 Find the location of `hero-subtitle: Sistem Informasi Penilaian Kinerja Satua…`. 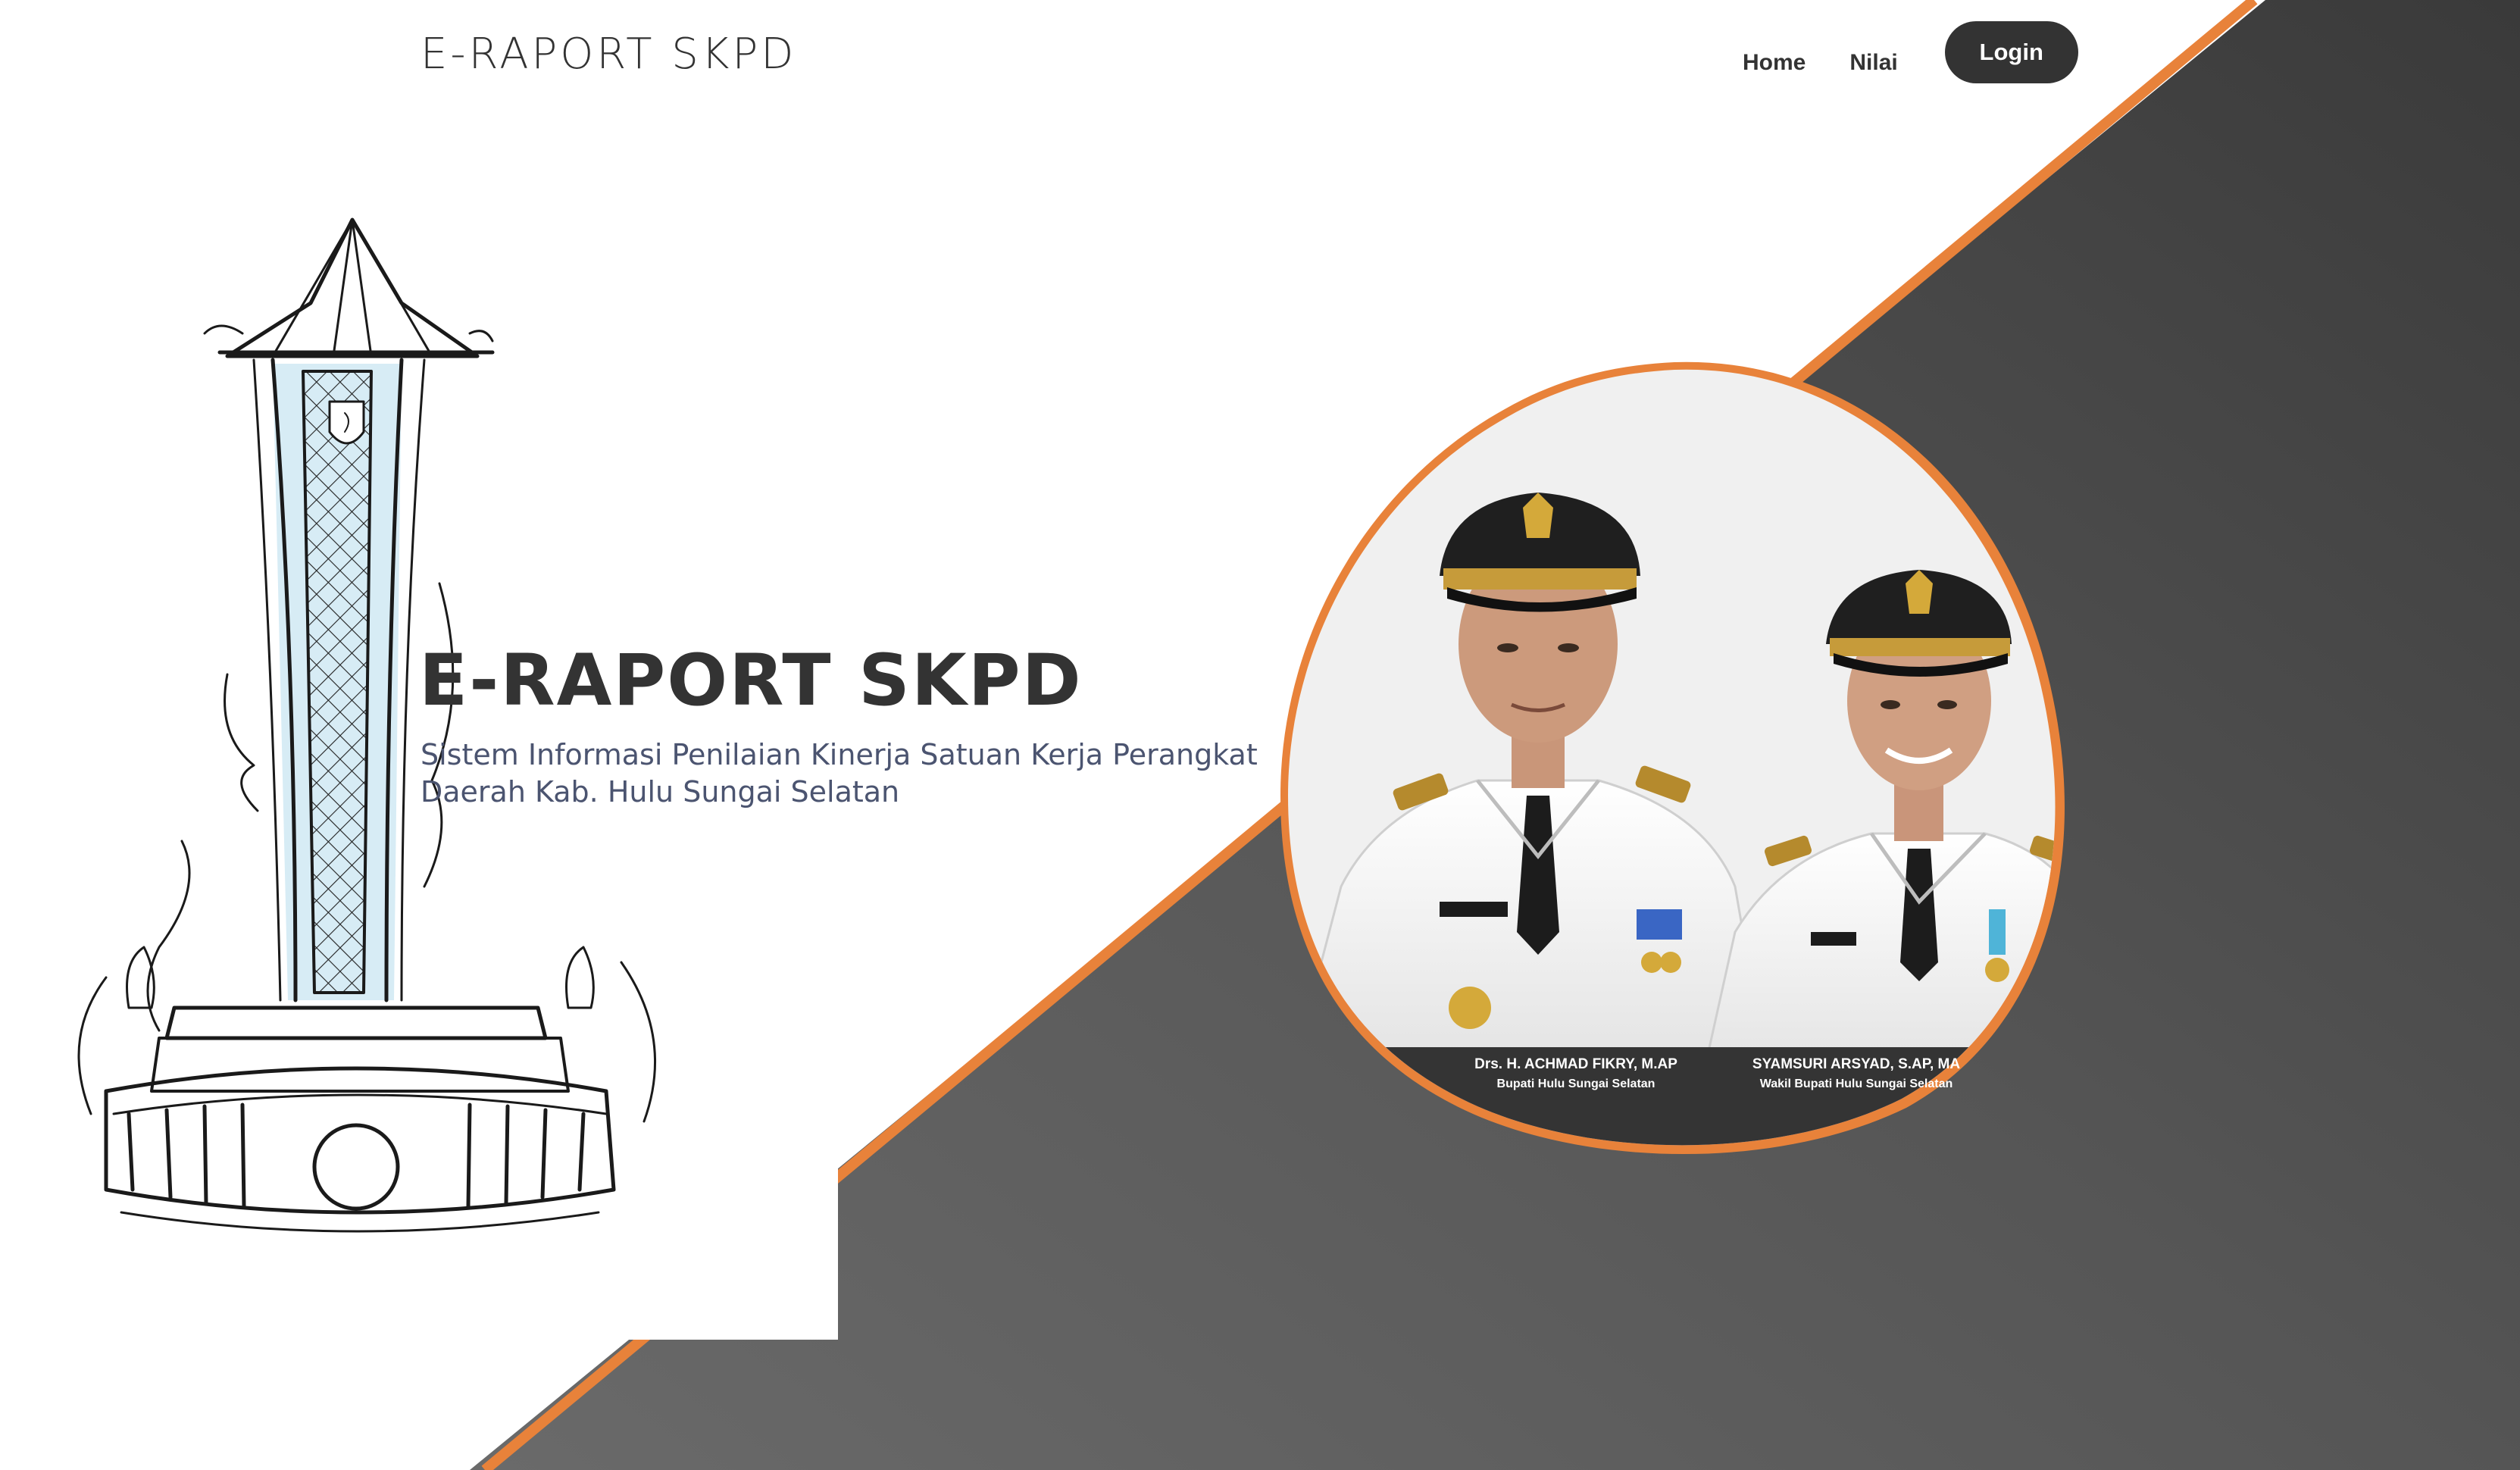

hero-subtitle: Sistem Informasi Penilaian Kinerja Satua… is located at coordinates (856, 774).